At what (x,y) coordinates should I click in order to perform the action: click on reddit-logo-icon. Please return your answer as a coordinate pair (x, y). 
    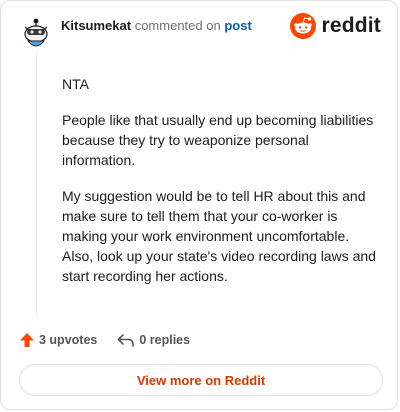
    Looking at the image, I should click on (303, 26).